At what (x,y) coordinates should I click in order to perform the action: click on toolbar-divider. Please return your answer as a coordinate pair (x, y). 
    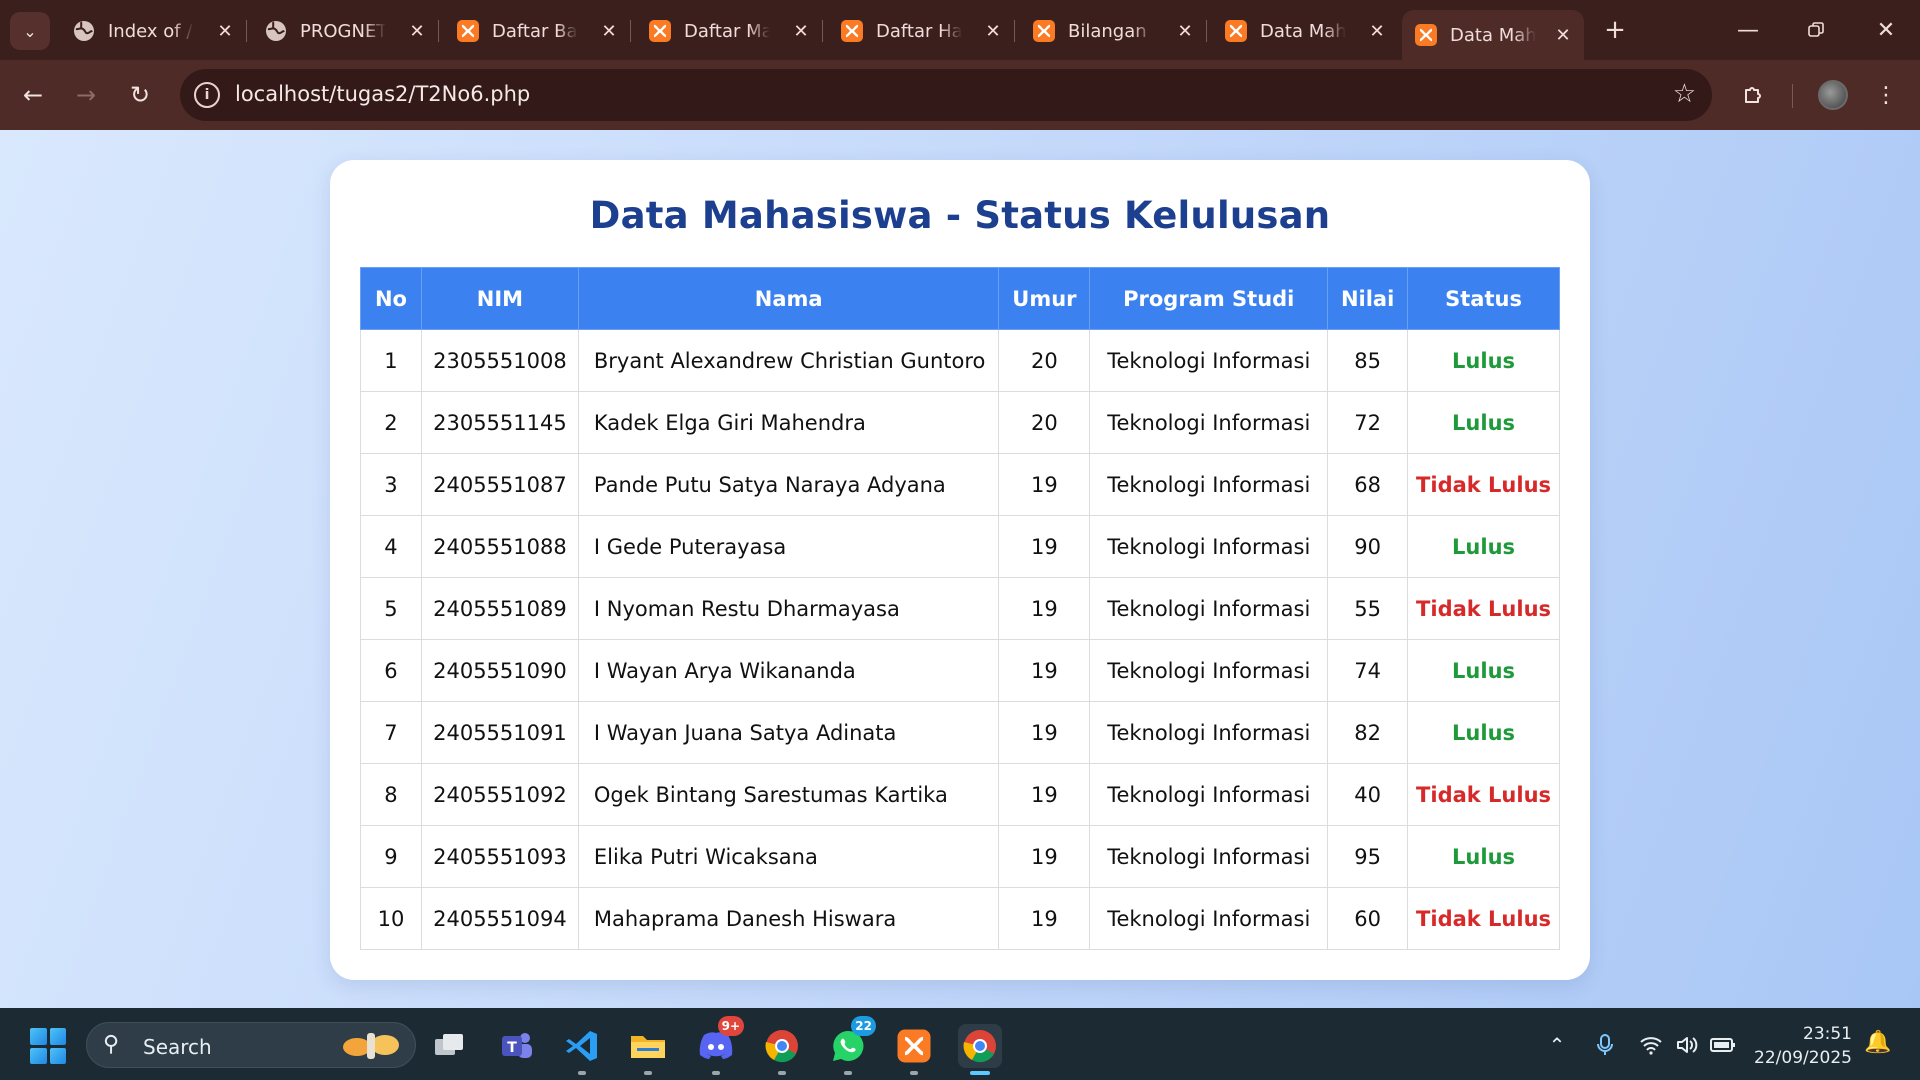
    Looking at the image, I should click on (1792, 96).